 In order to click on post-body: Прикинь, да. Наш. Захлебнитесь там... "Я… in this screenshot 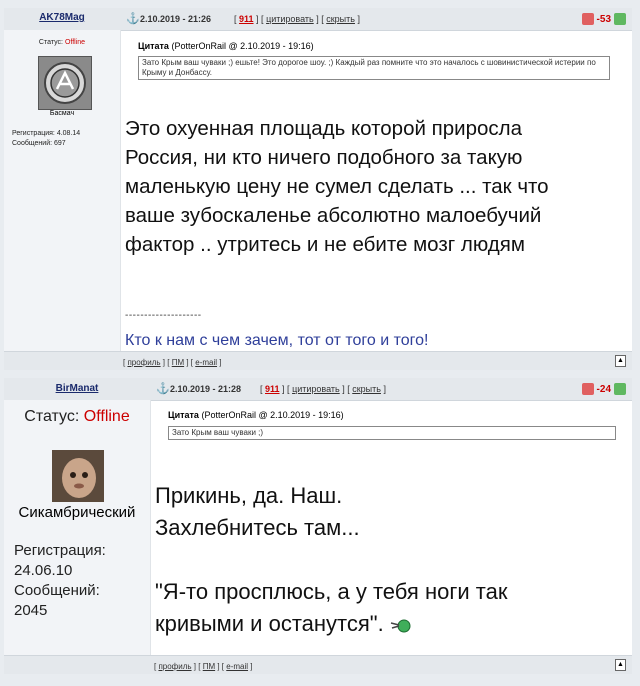, I will do `click(331, 559)`.